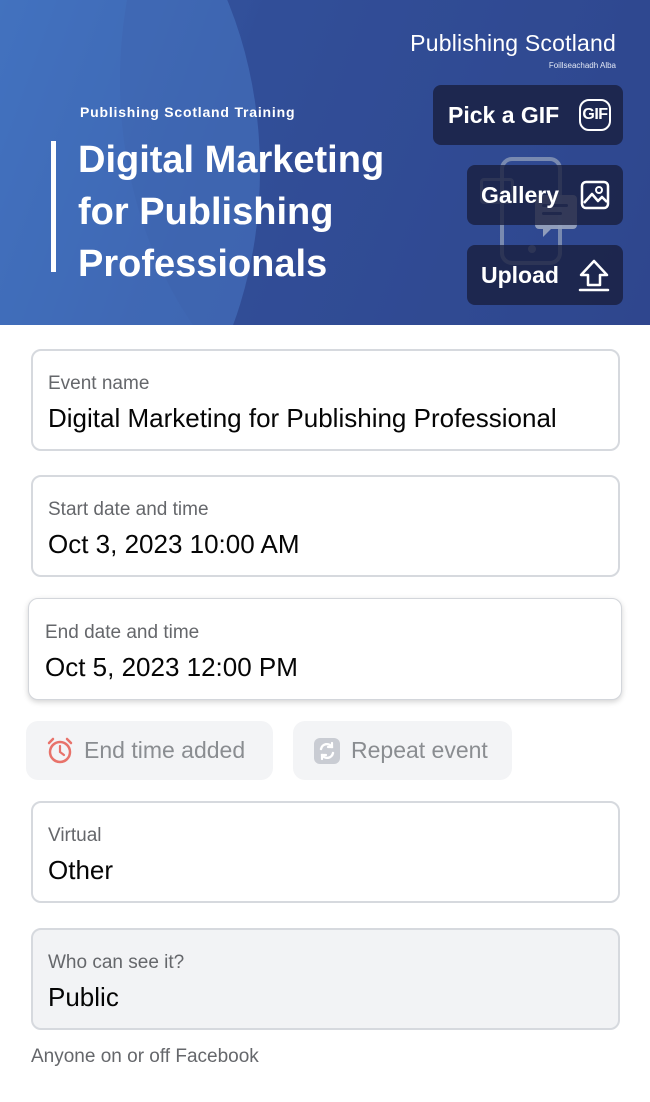  Describe the element at coordinates (206, 212) in the screenshot. I see `cover-title-line: for Publishing` at that location.